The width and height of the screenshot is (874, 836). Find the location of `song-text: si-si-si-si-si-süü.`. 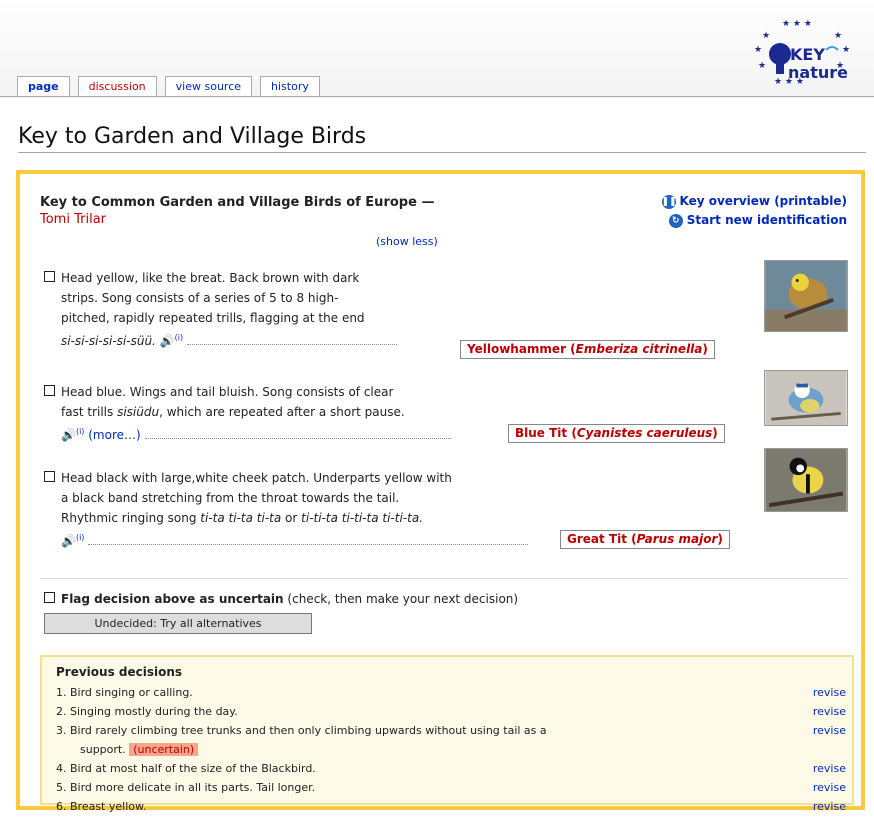

song-text: si-si-si-si-si-süü. is located at coordinates (108, 341).